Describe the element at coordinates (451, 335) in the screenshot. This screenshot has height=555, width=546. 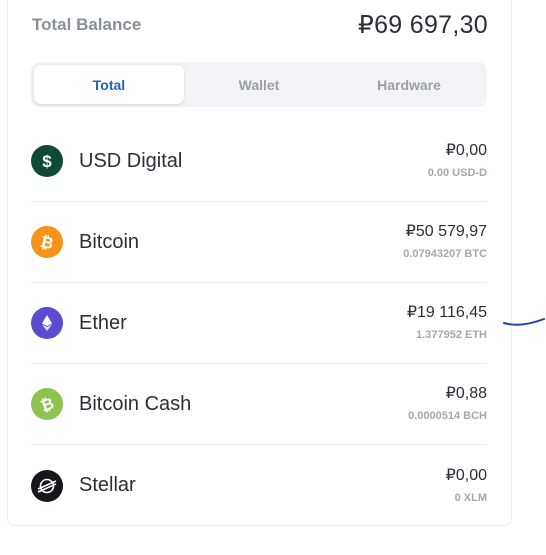
I see `asset-crypto-value: 1.377952 ETH` at that location.